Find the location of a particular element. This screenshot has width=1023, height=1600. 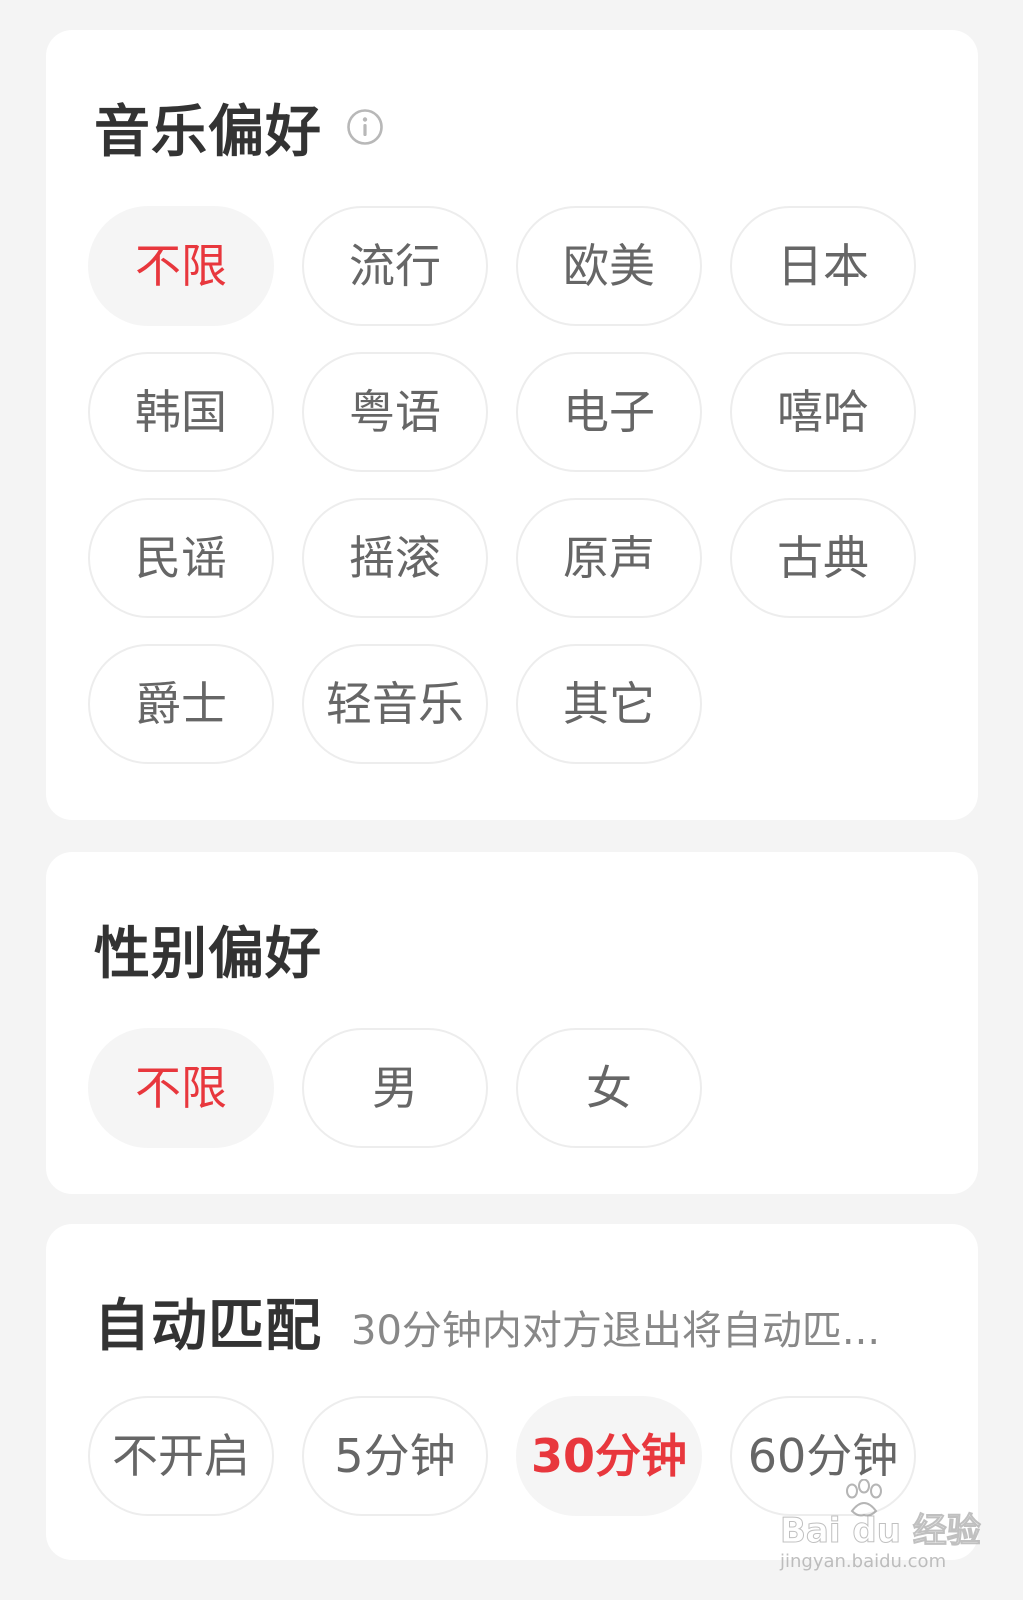

music-option-chip: 民谣 is located at coordinates (181, 558).